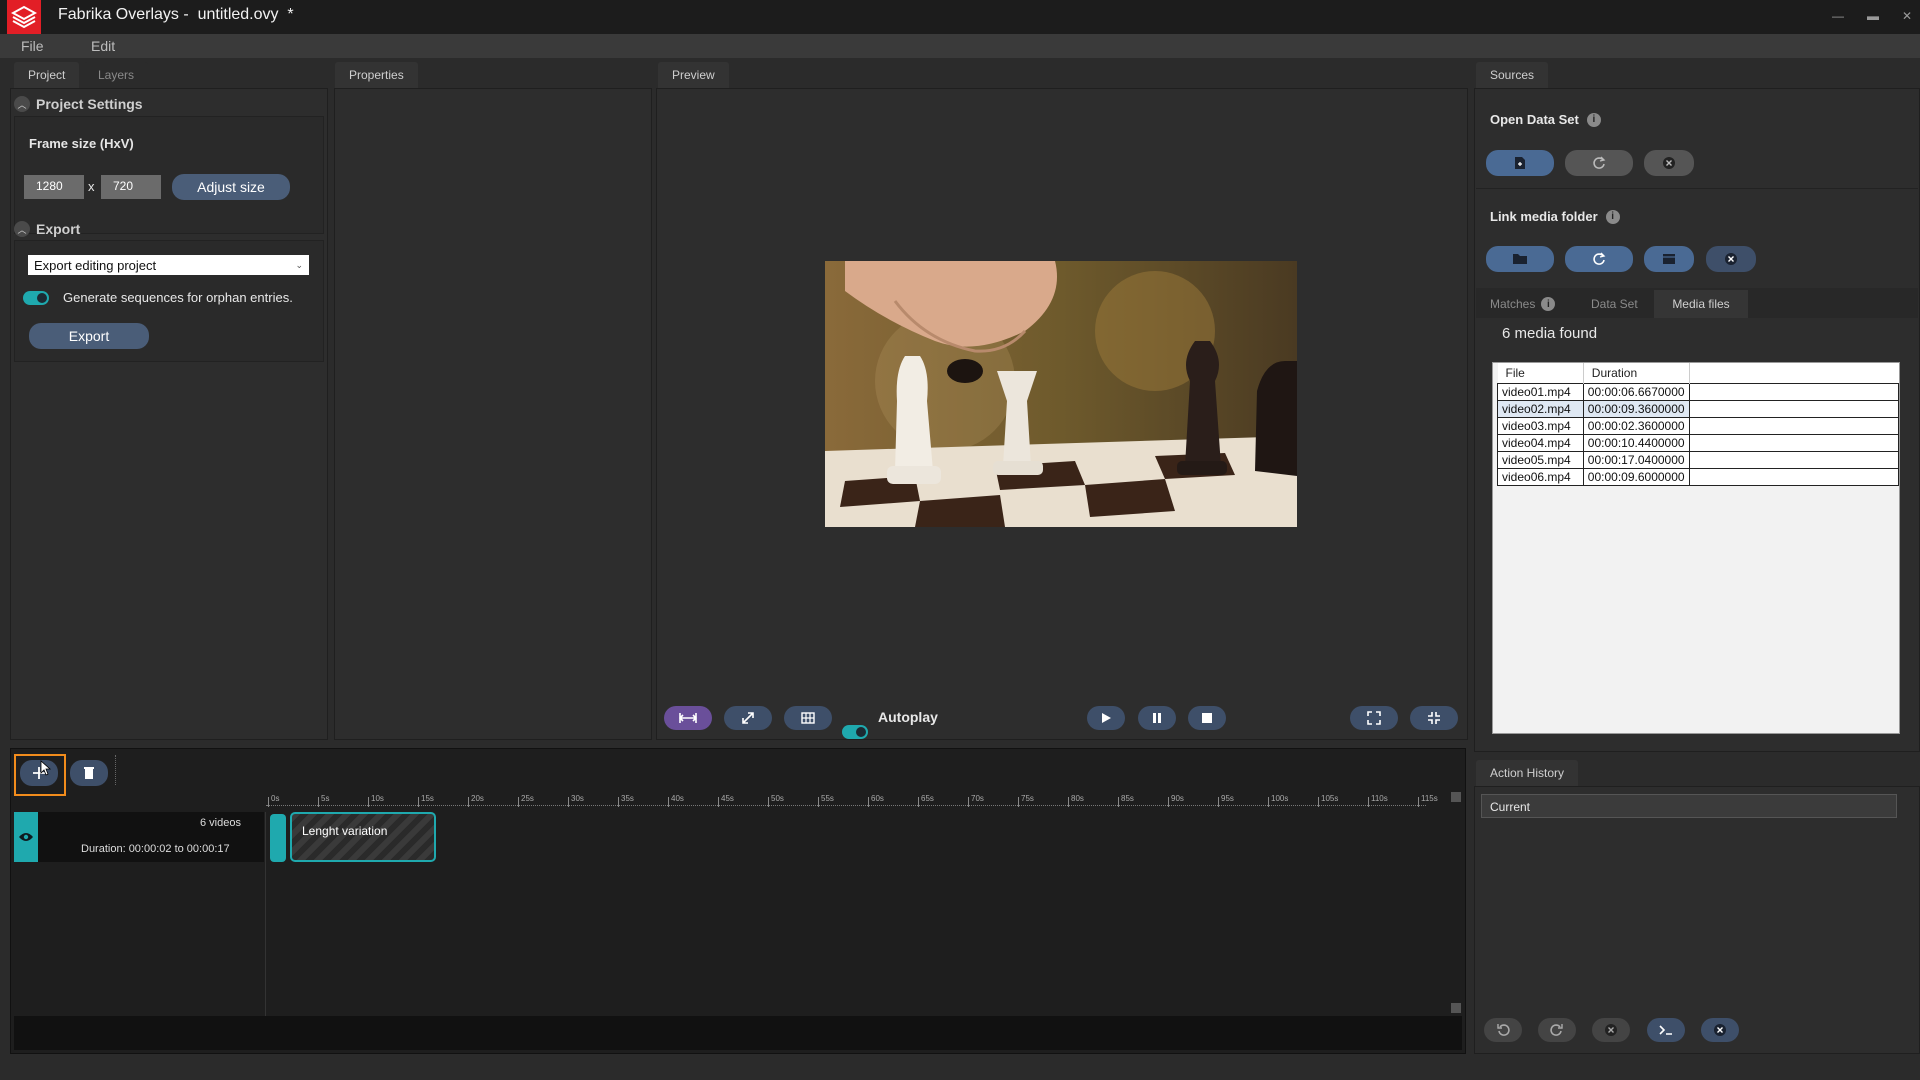 Image resolution: width=1920 pixels, height=1080 pixels. I want to click on add-track-icon, so click(39, 773).